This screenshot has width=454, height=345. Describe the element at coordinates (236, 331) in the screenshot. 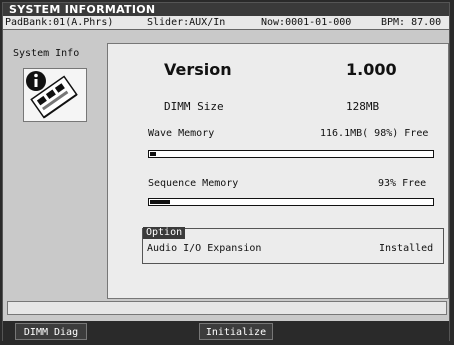

I see `initialize-button: Initialize` at that location.